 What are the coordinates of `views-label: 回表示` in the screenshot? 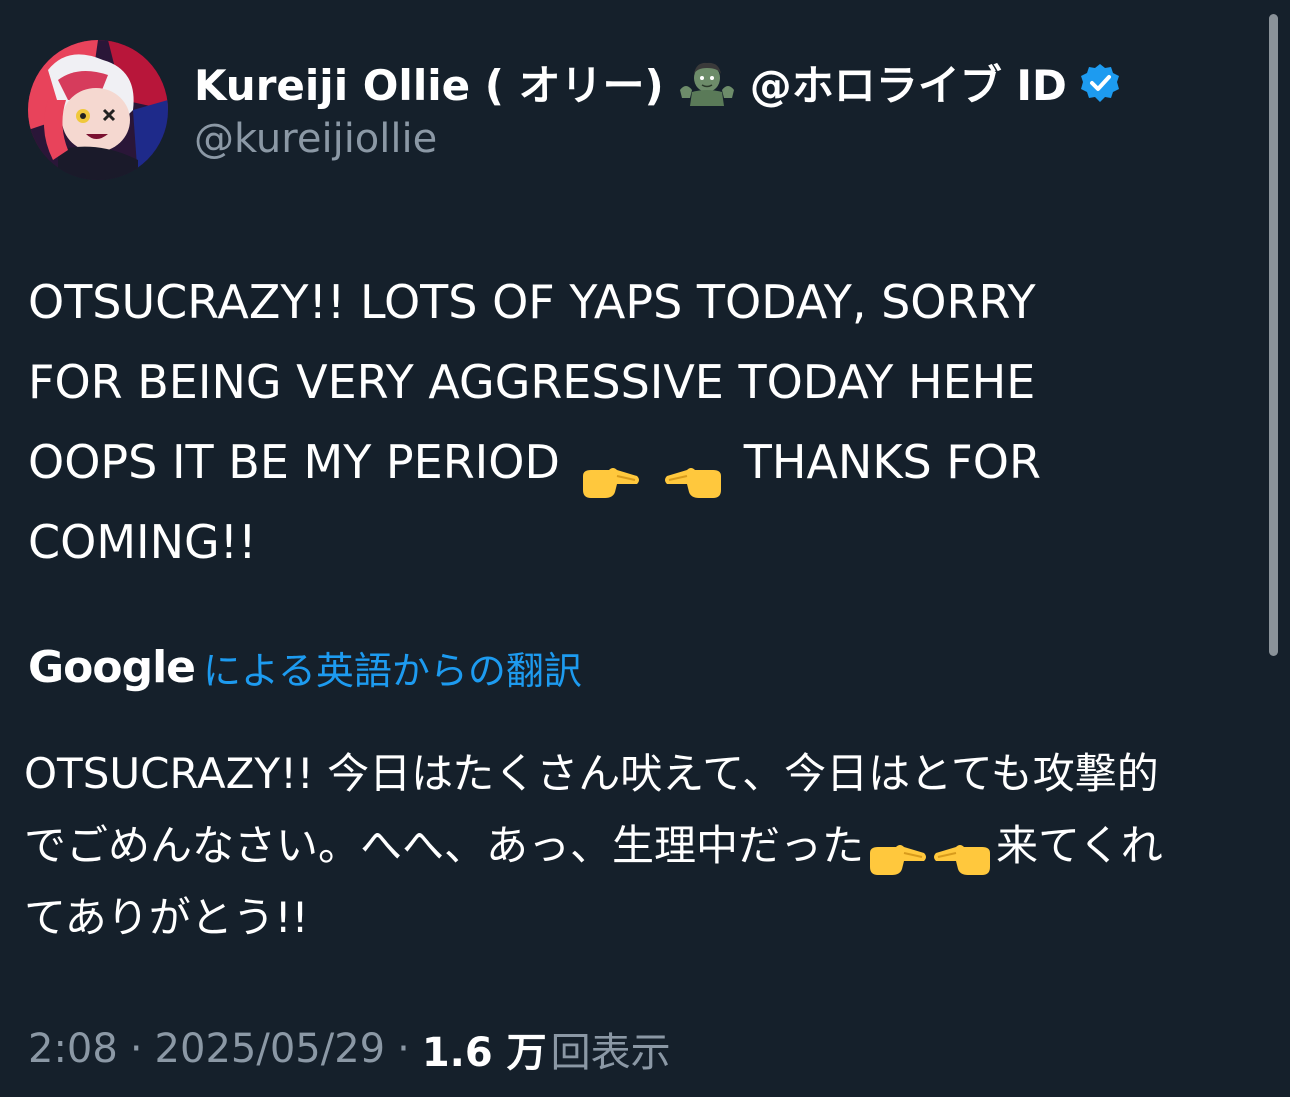 It's located at (610, 1053).